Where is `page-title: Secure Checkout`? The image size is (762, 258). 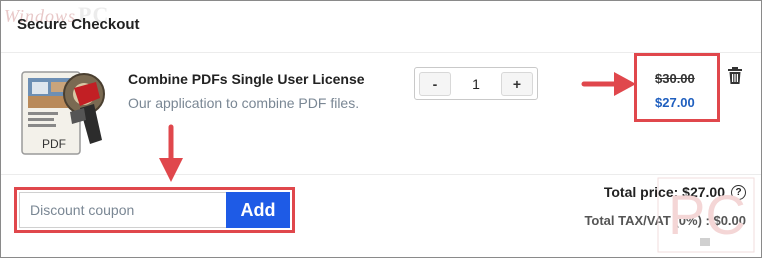
page-title: Secure Checkout is located at coordinates (78, 24).